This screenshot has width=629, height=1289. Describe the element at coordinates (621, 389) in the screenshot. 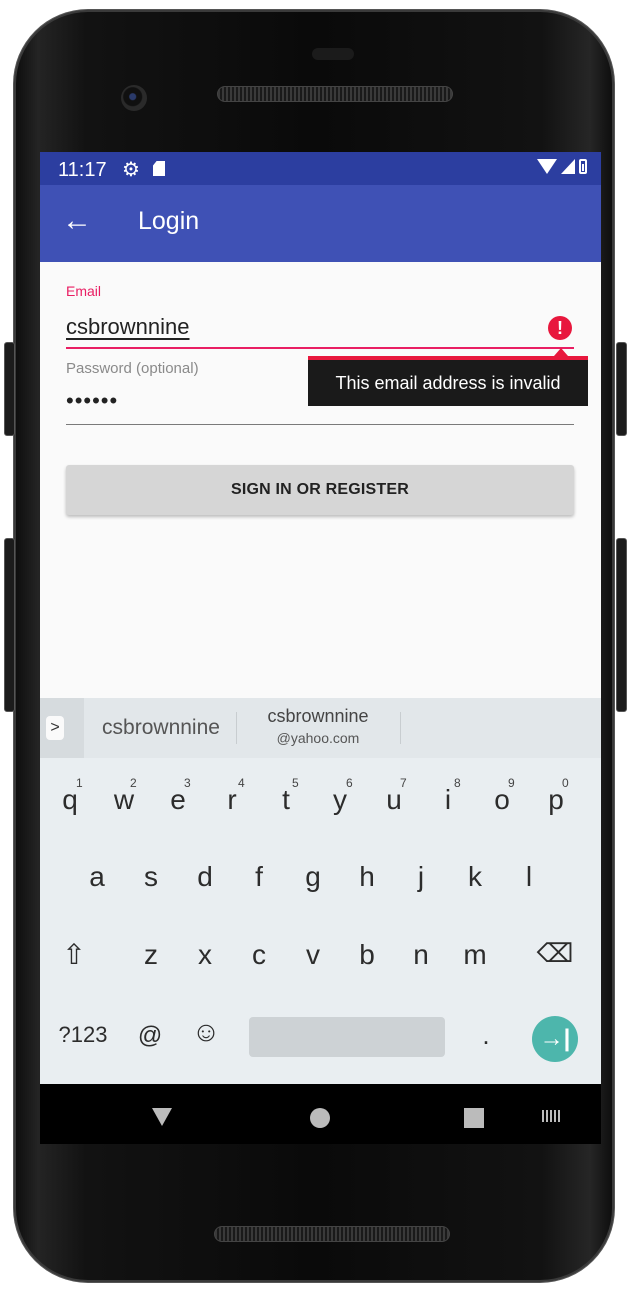

I see `side-button-right-top` at that location.